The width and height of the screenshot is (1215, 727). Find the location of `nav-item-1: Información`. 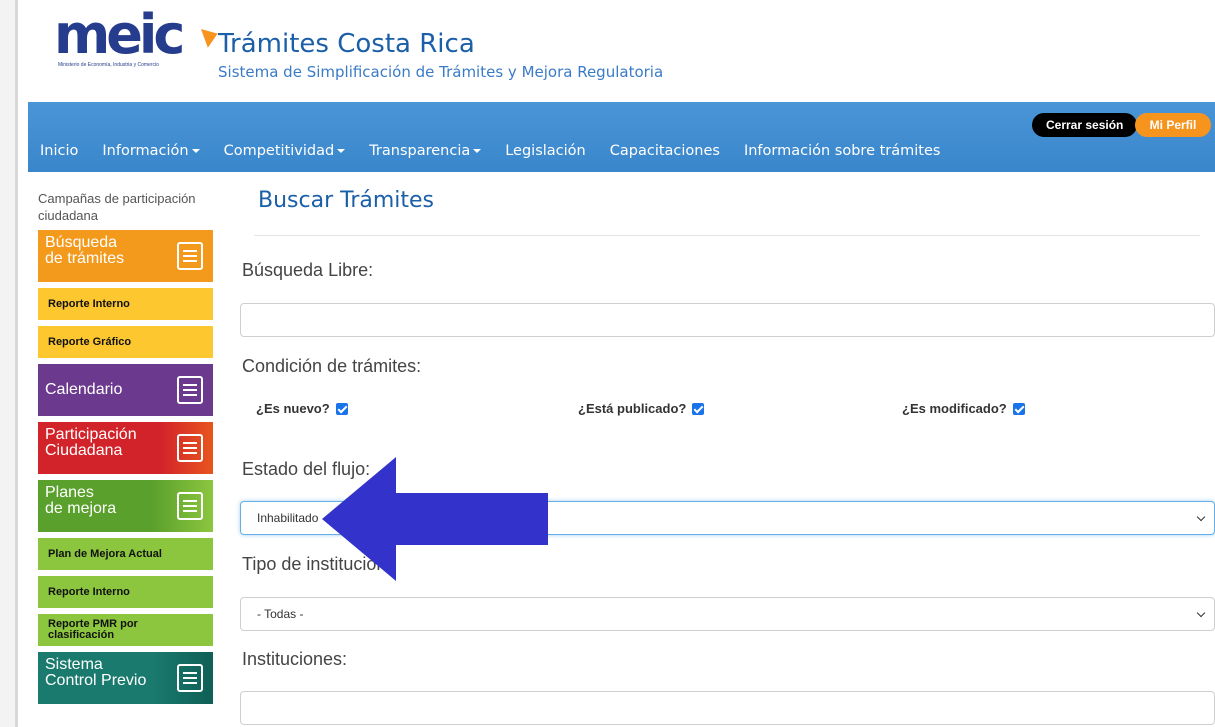

nav-item-1: Información is located at coordinates (150, 151).